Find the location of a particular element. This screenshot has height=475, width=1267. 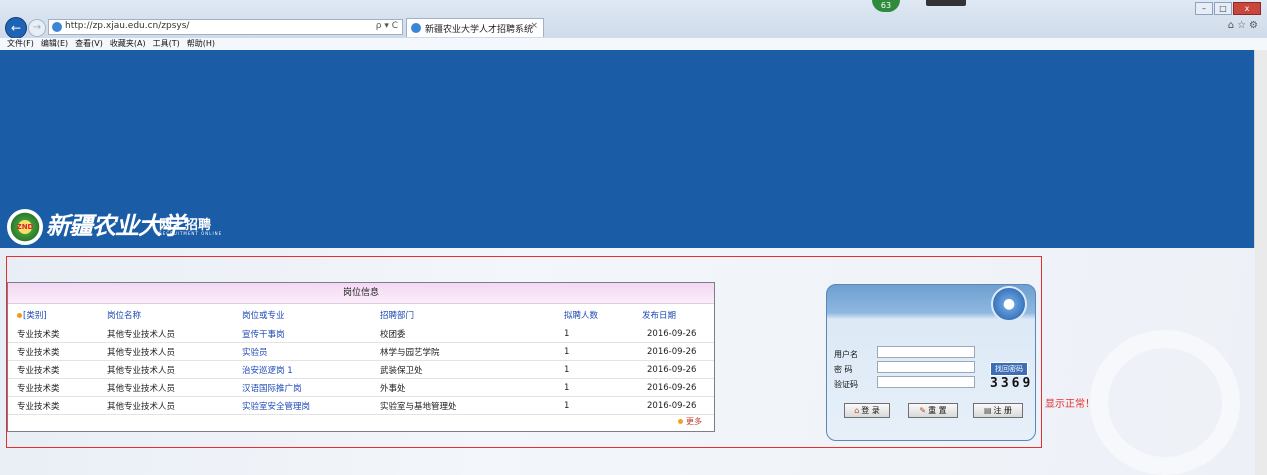

cell-department: 武装保卫处 is located at coordinates (463, 369).